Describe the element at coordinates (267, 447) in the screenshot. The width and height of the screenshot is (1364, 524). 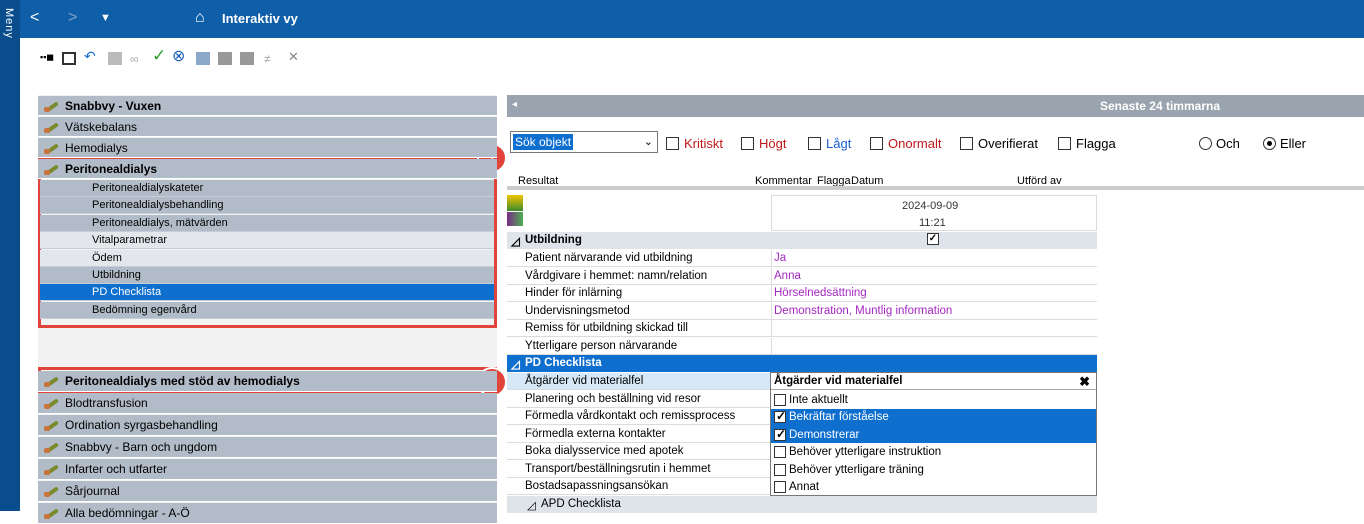
I see `nav-group-item: Snabbvy - Barn och ungdom` at that location.